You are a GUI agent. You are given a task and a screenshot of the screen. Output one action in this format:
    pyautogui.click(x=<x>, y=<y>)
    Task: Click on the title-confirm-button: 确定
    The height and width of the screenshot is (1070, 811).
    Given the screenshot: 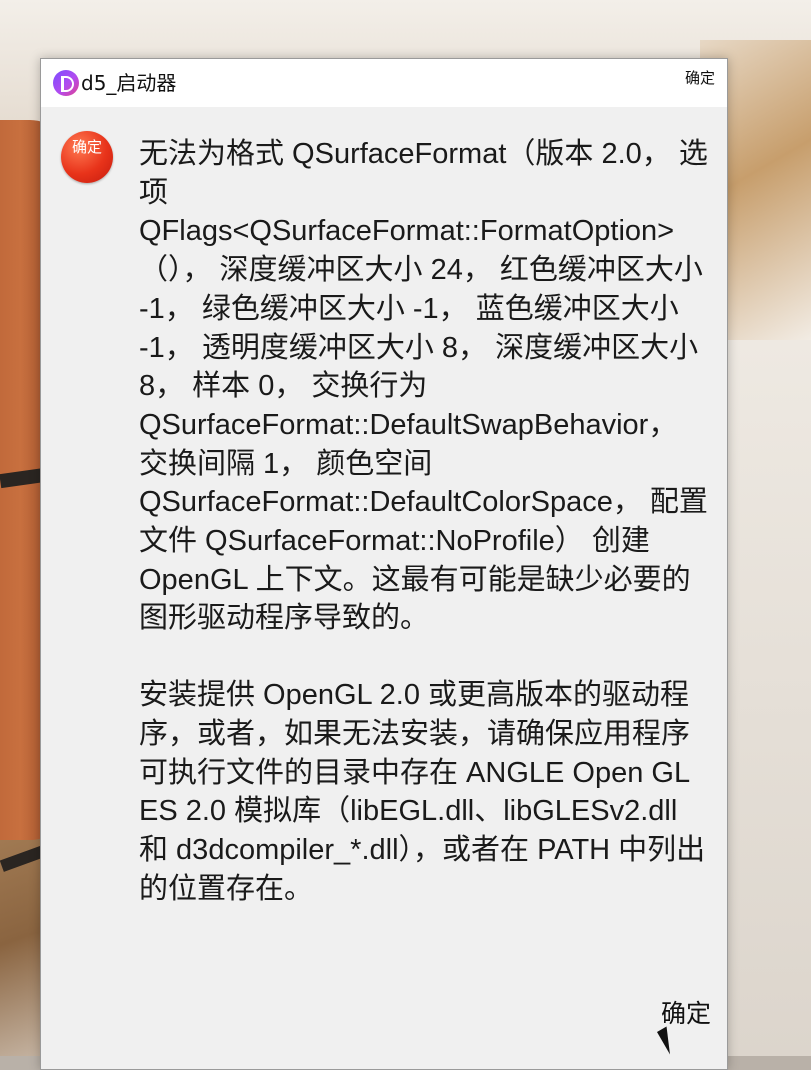 What is the action you would take?
    pyautogui.click(x=700, y=78)
    